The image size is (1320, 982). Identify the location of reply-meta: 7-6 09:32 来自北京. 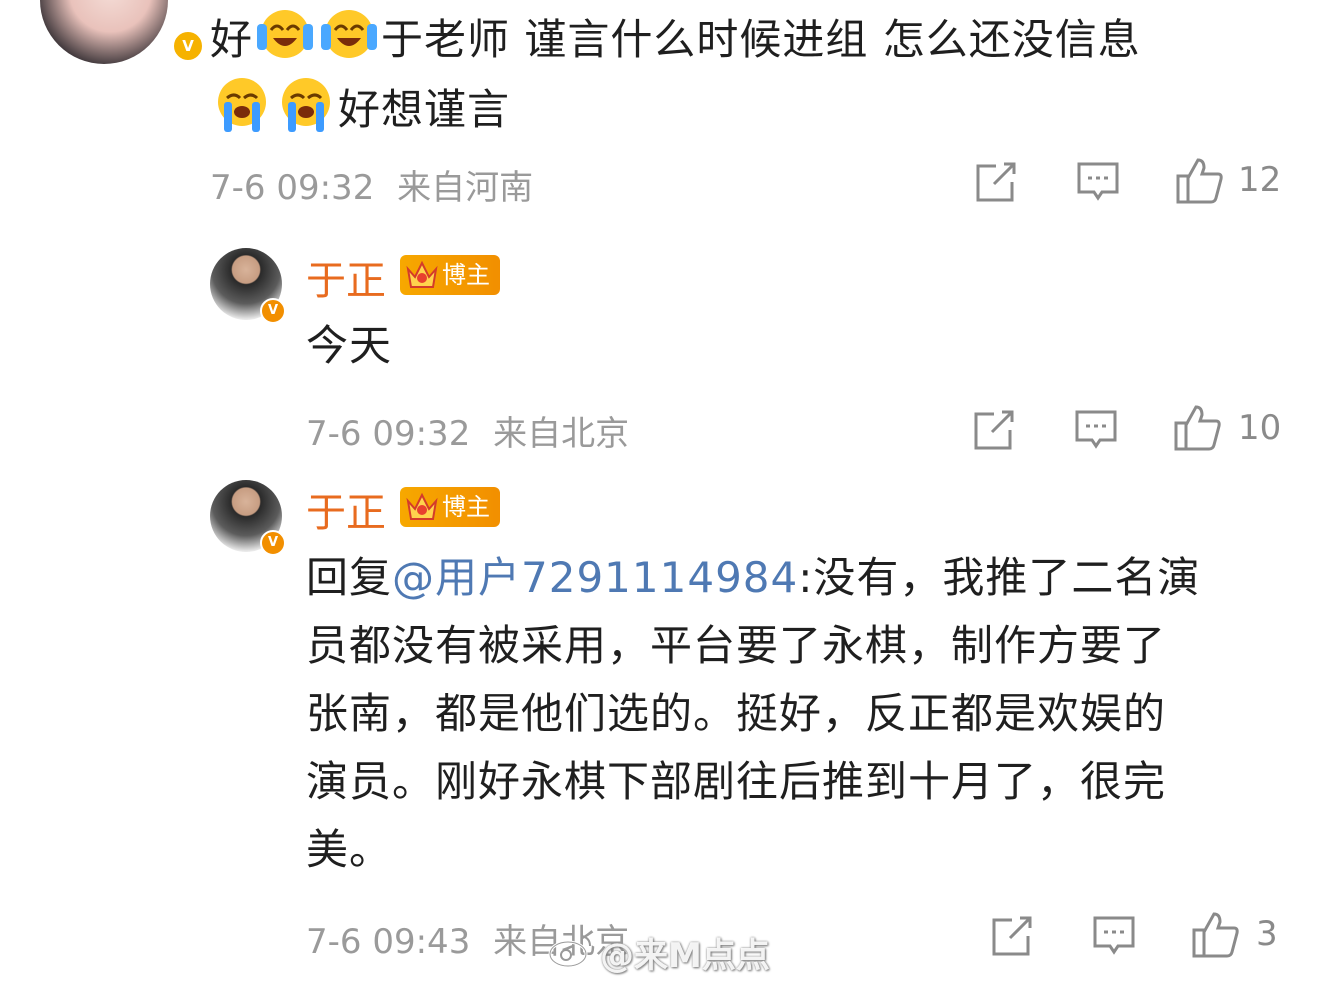
(467, 430).